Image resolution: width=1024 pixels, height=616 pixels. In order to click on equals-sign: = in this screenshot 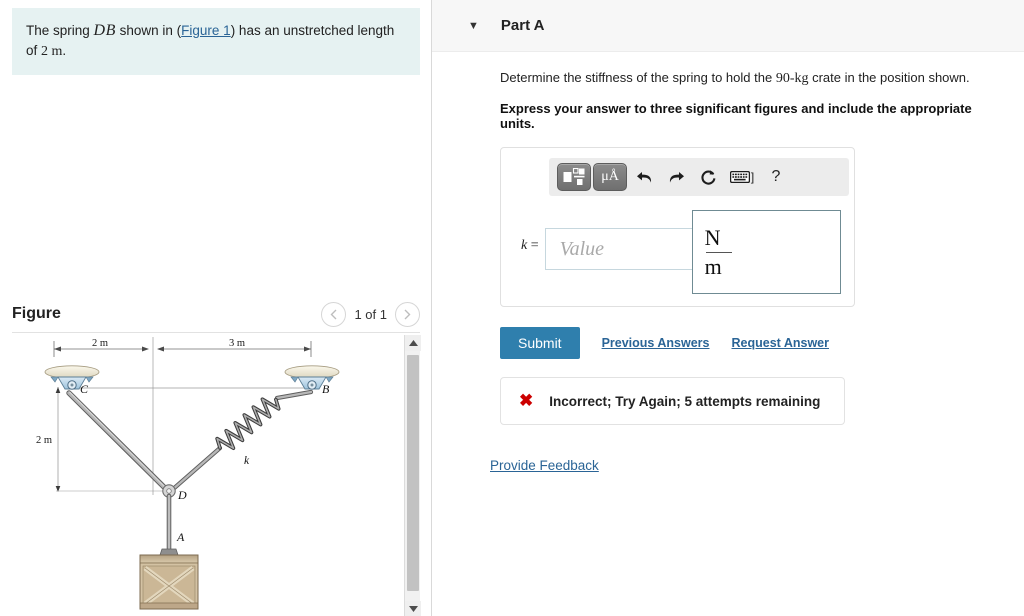, I will do `click(534, 245)`.